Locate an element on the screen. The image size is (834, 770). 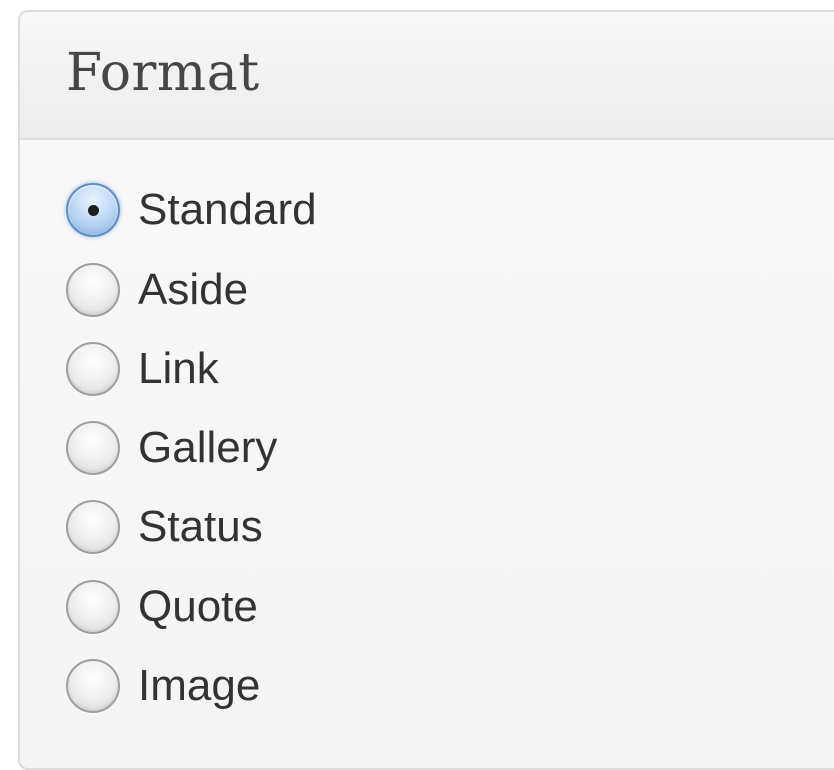
radio-dot-icon is located at coordinates (93, 210).